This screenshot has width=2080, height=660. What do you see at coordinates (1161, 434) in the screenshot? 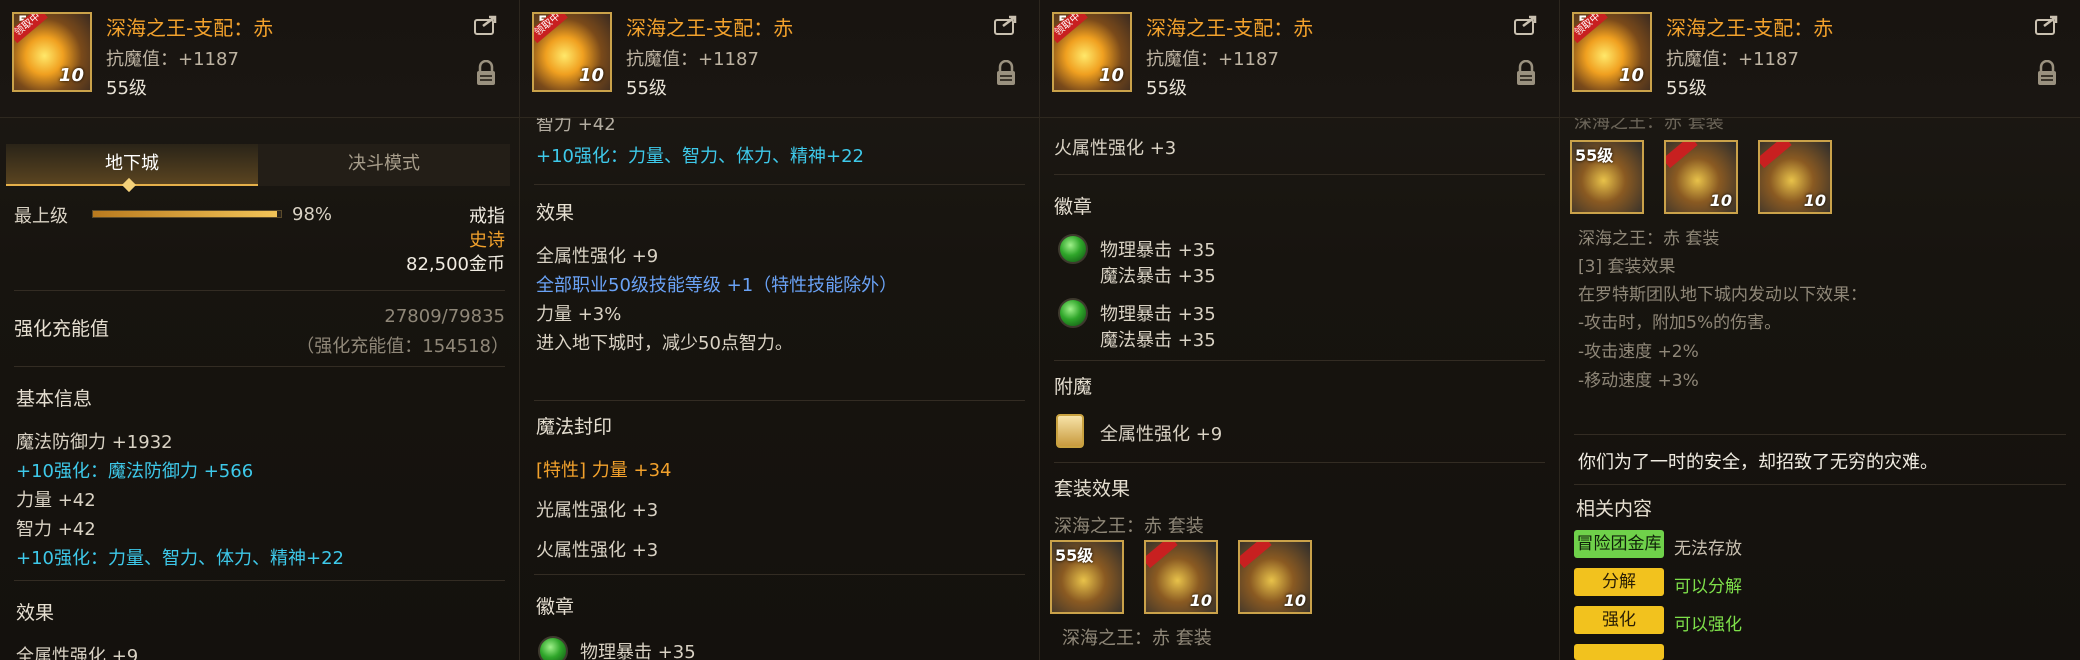
I see `enchant-line: 全属性强化 +9` at bounding box center [1161, 434].